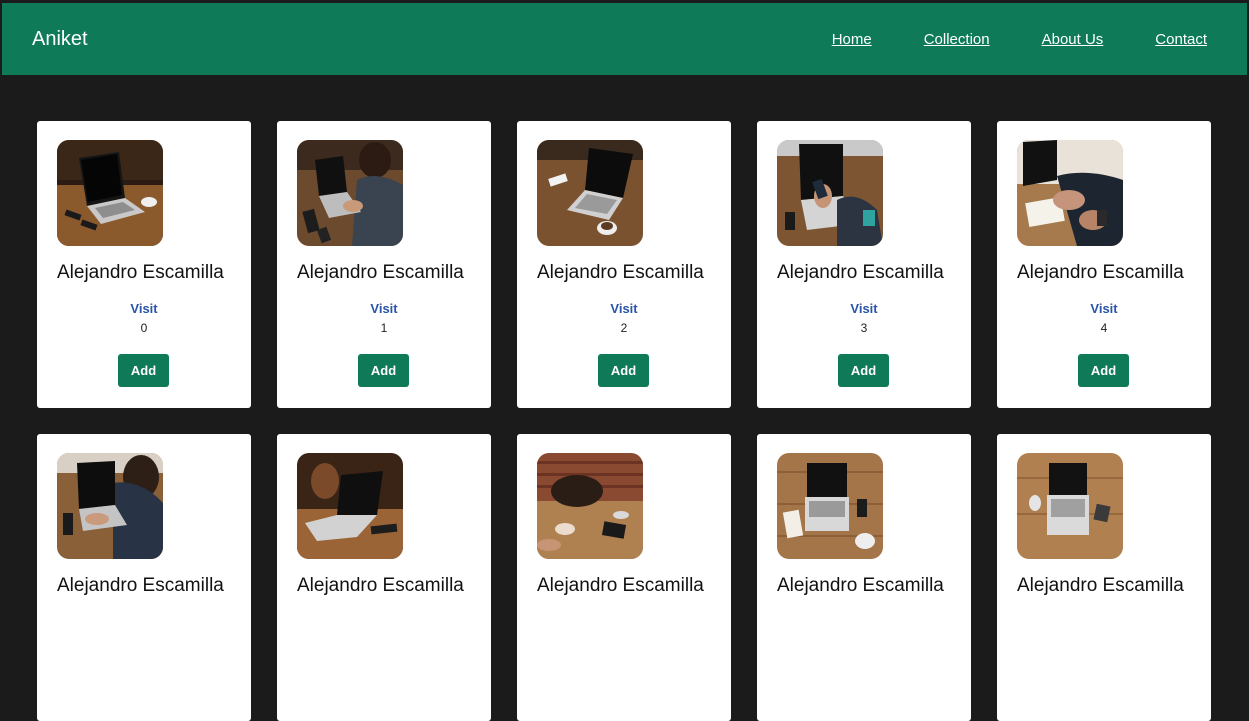 The image size is (1249, 721). Describe the element at coordinates (1019, 39) in the screenshot. I see `nav-links: Home Collection About Us Contact` at that location.